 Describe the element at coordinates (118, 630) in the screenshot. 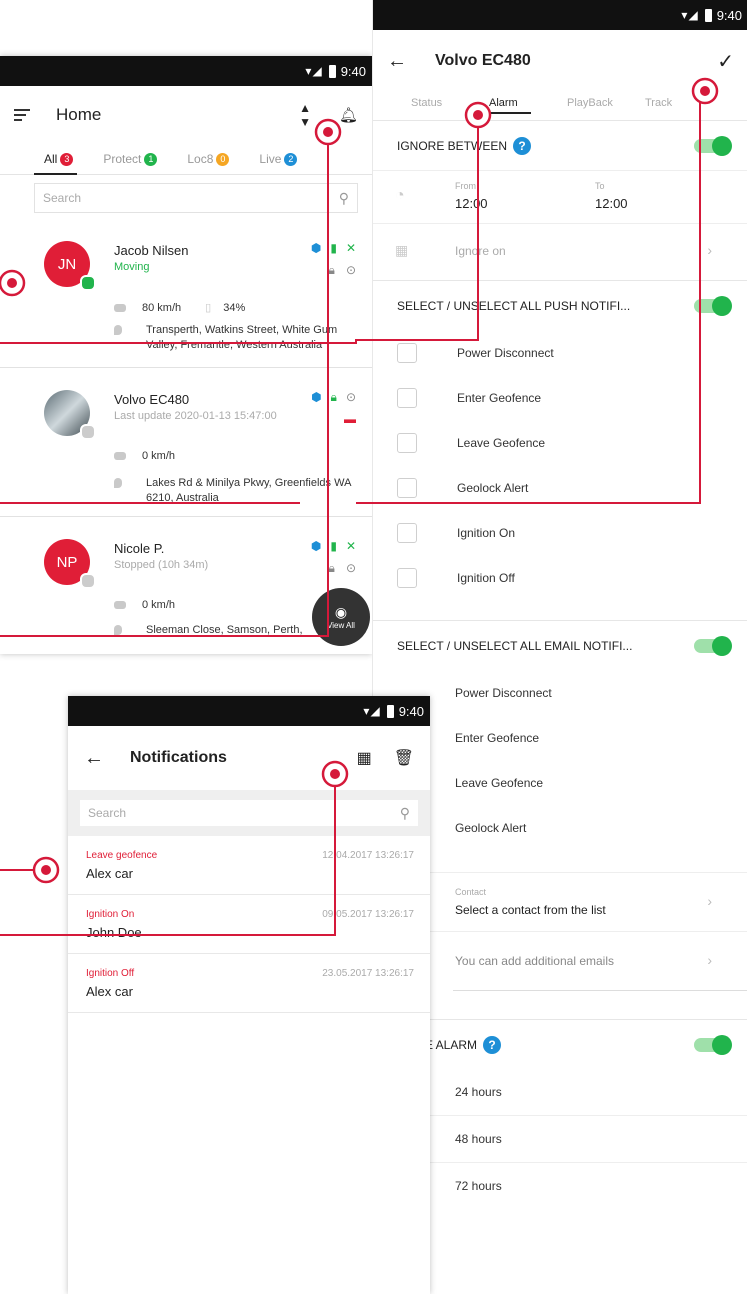

I see `pin-icon` at that location.